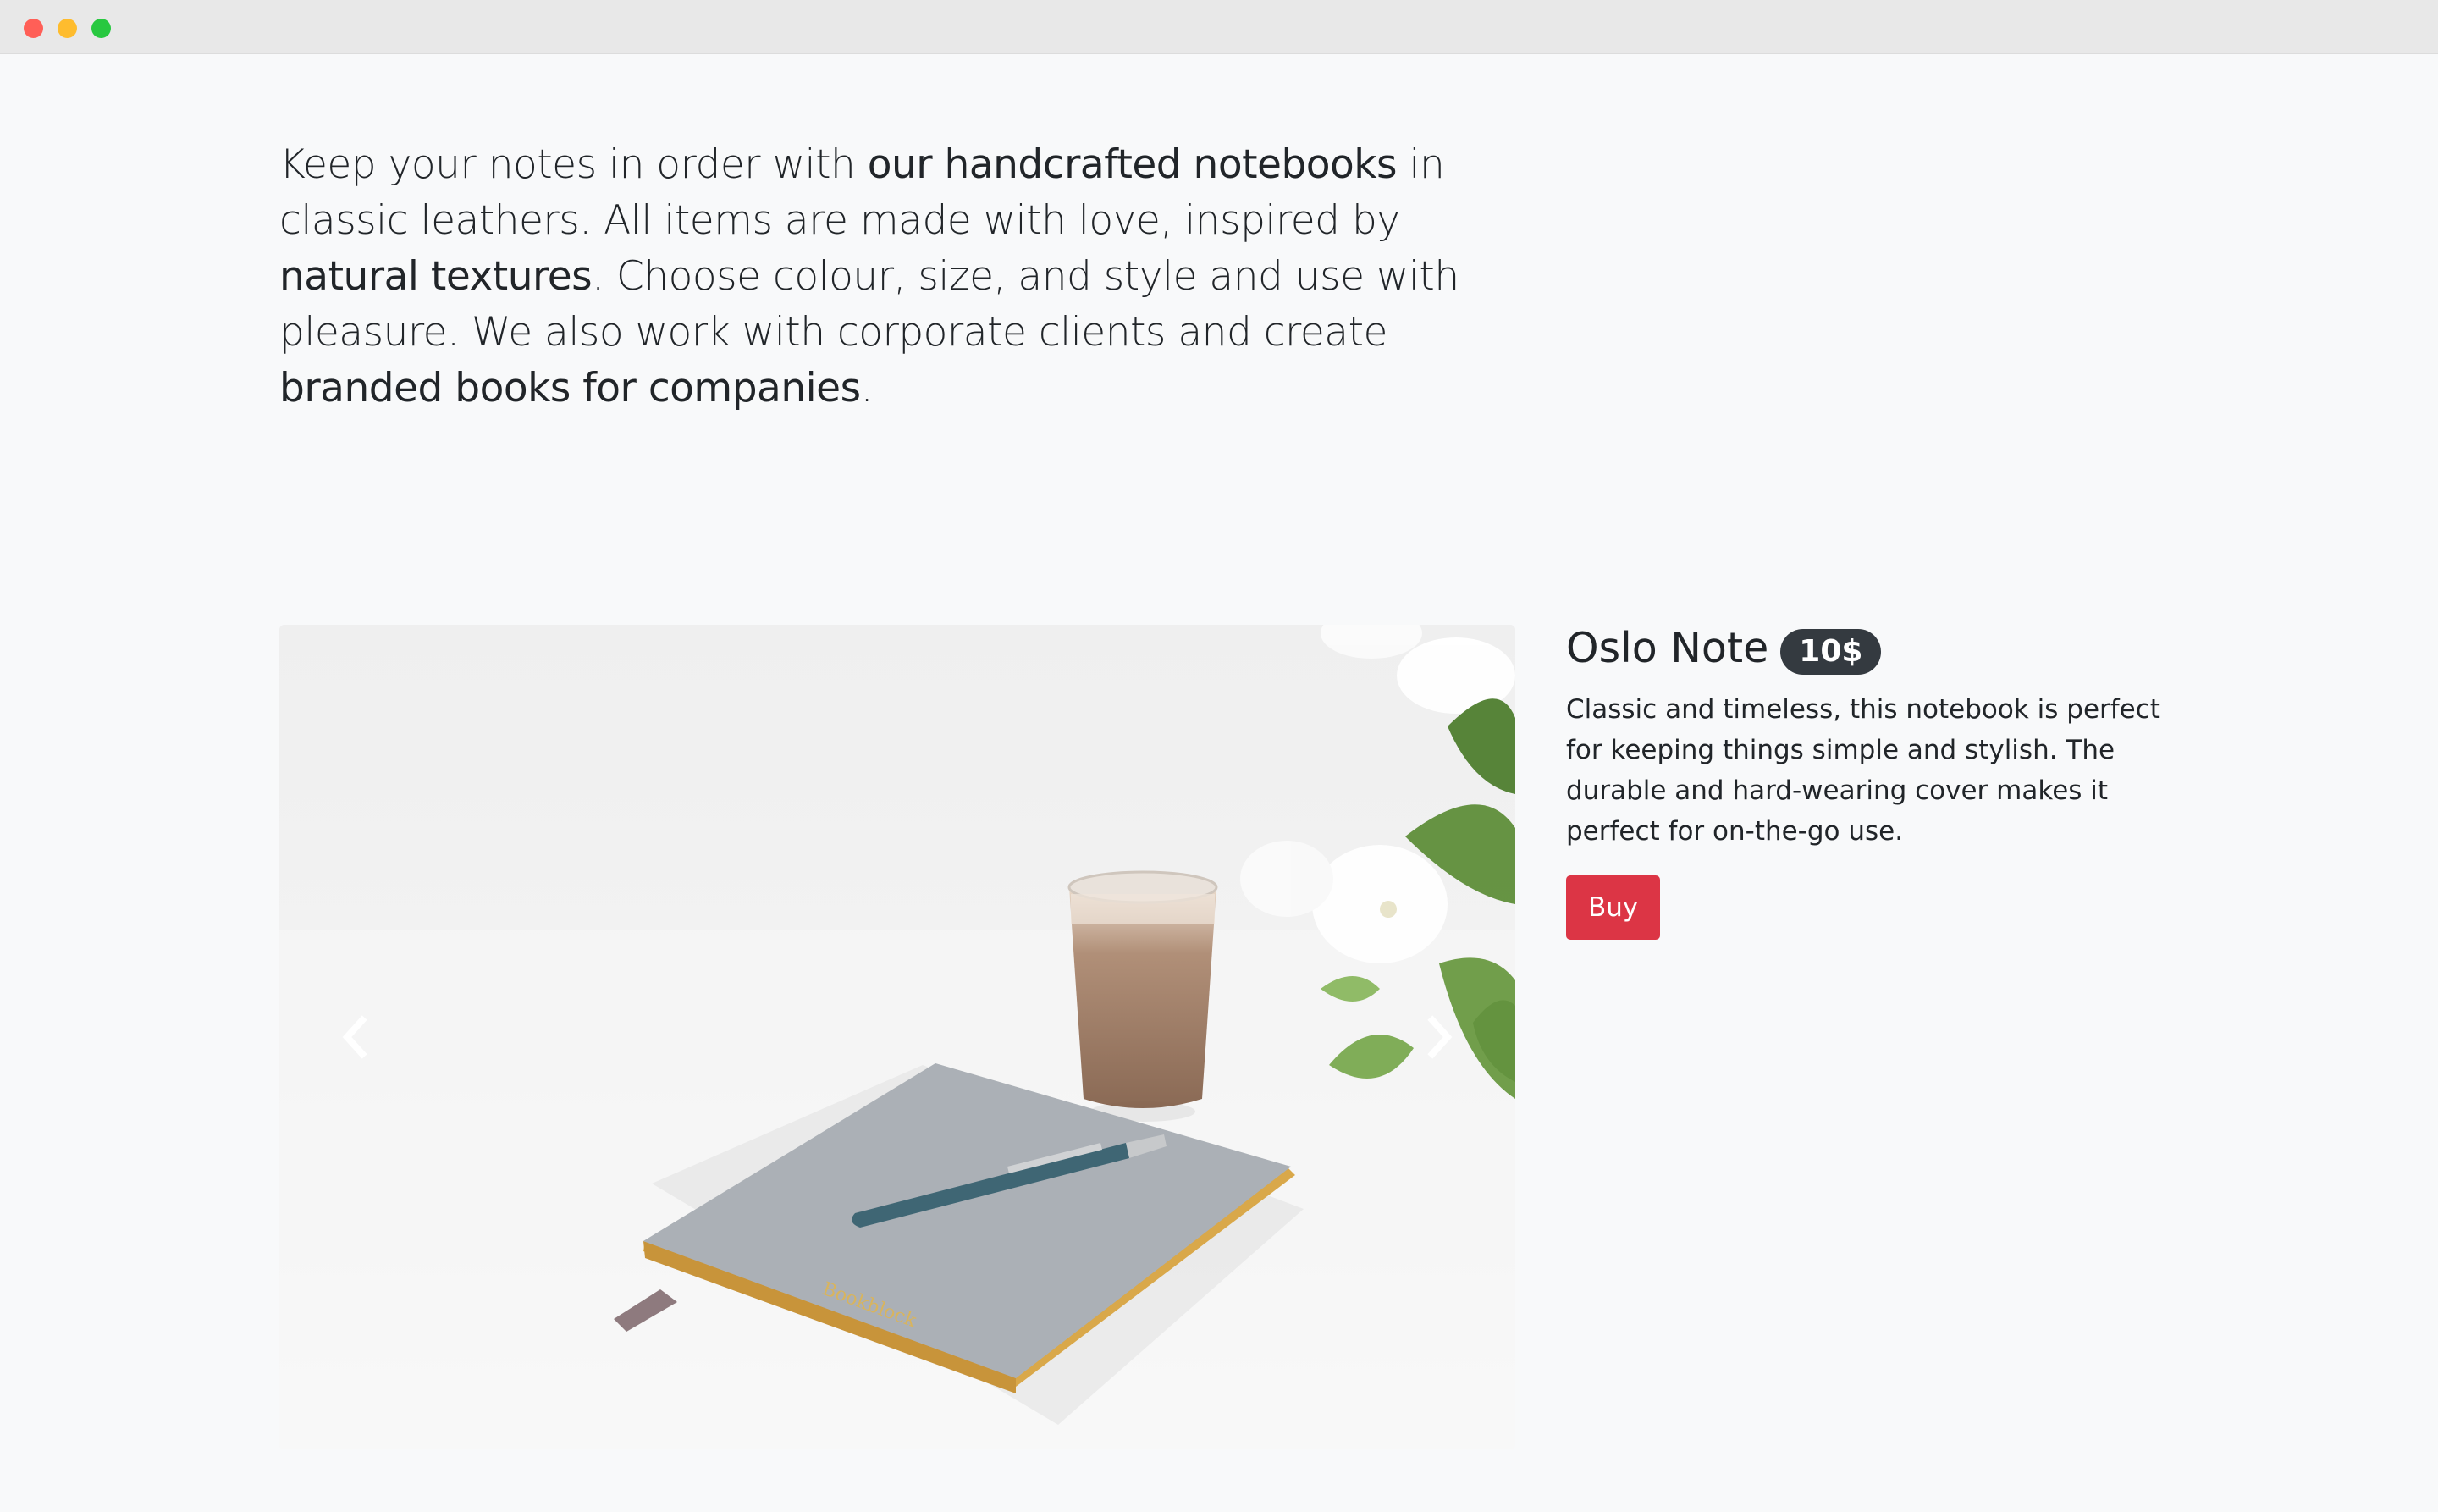 This screenshot has width=2438, height=1512. What do you see at coordinates (573, 164) in the screenshot?
I see `intro-part: Keep your notes in order with` at bounding box center [573, 164].